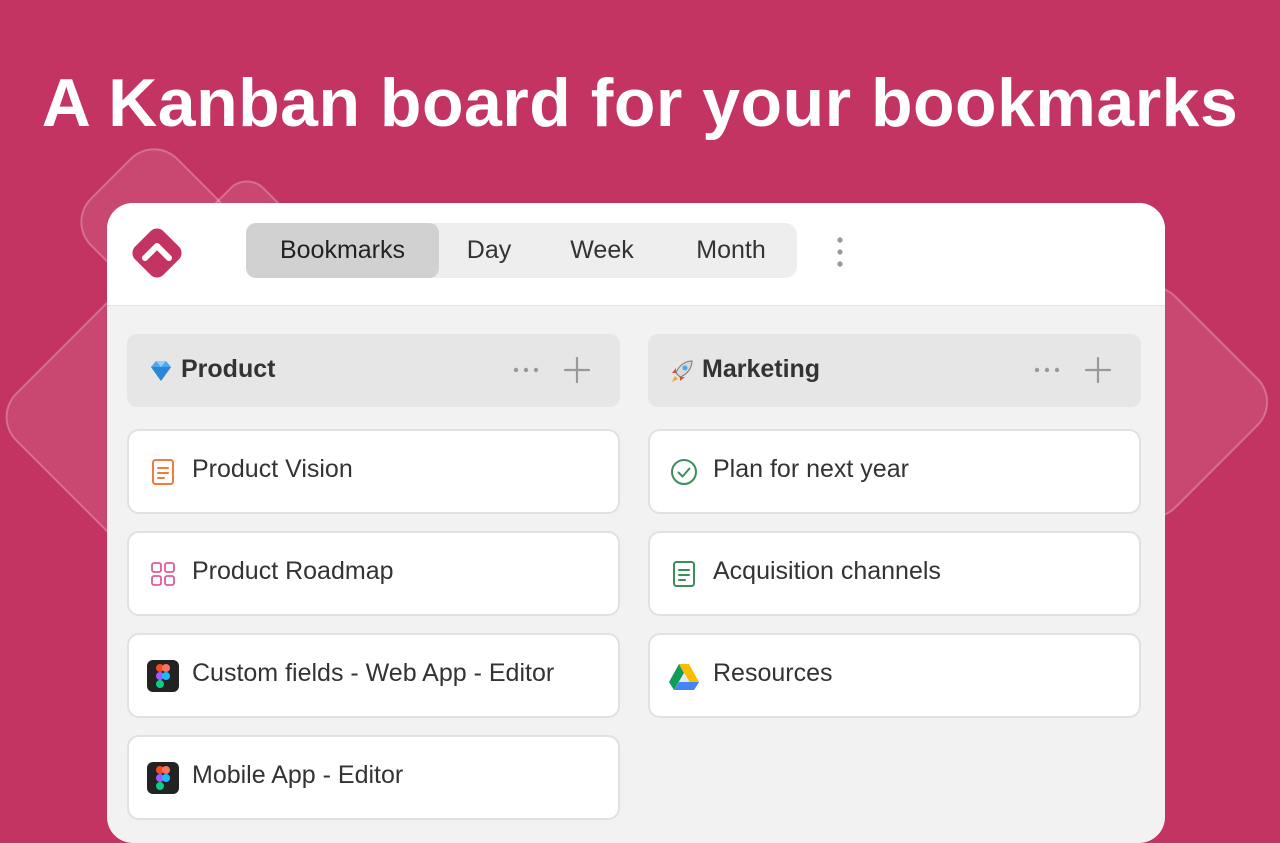  I want to click on card-label: Product Roadmap, so click(293, 571).